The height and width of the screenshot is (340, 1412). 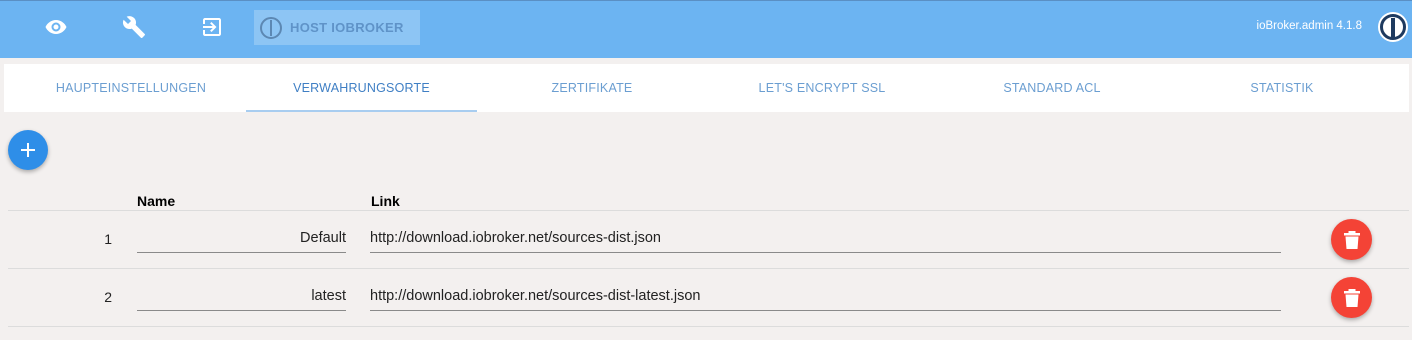 I want to click on tab-statistik: STATISTIK, so click(x=1282, y=88).